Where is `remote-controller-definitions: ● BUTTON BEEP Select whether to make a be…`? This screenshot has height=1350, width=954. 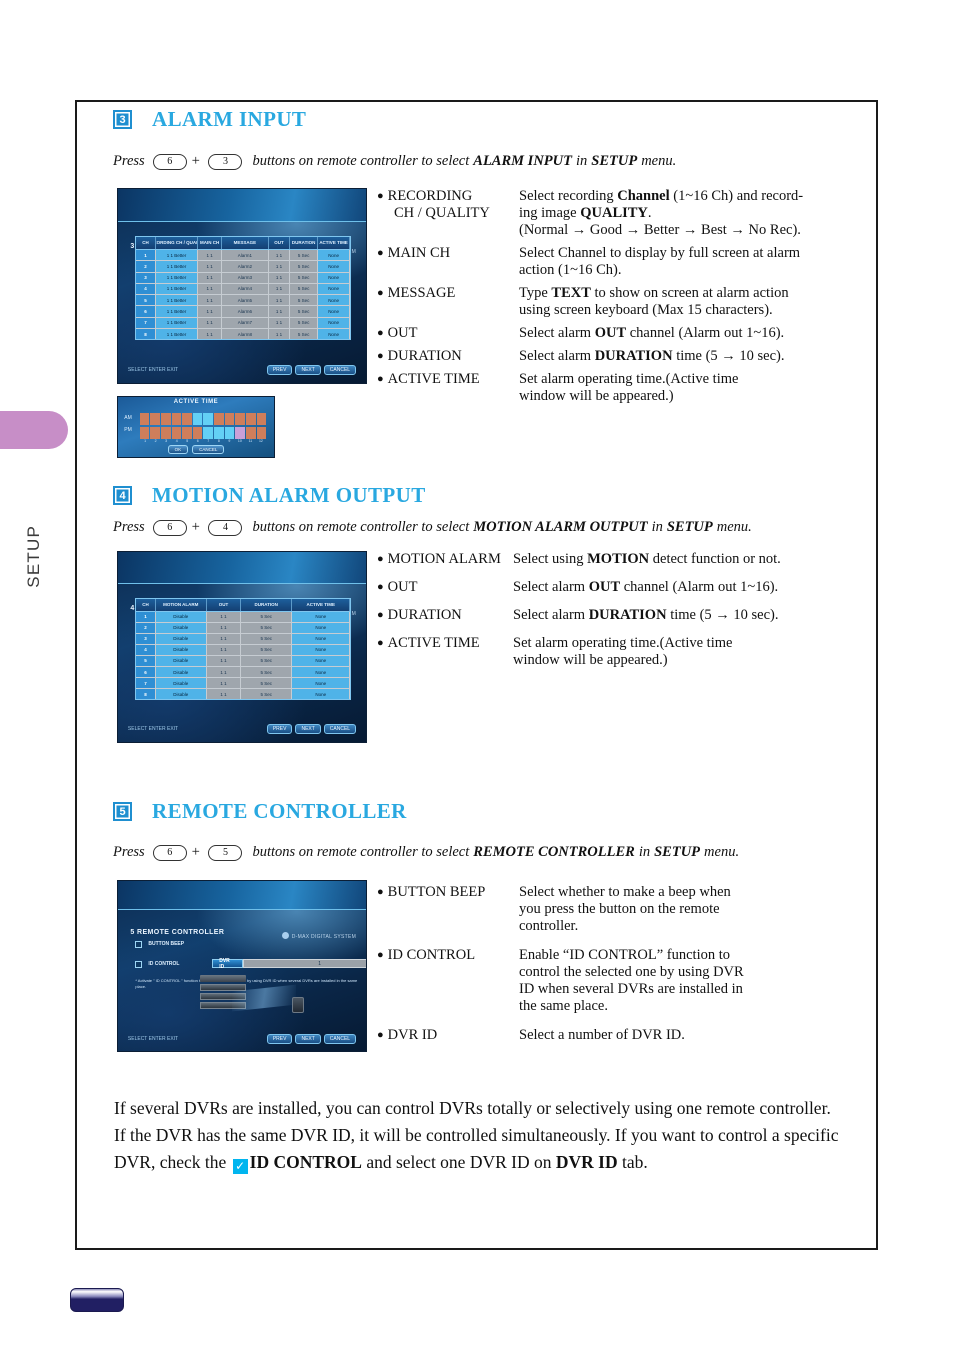
remote-controller-definitions: ● BUTTON BEEP Select whether to make a be… is located at coordinates (612, 967).